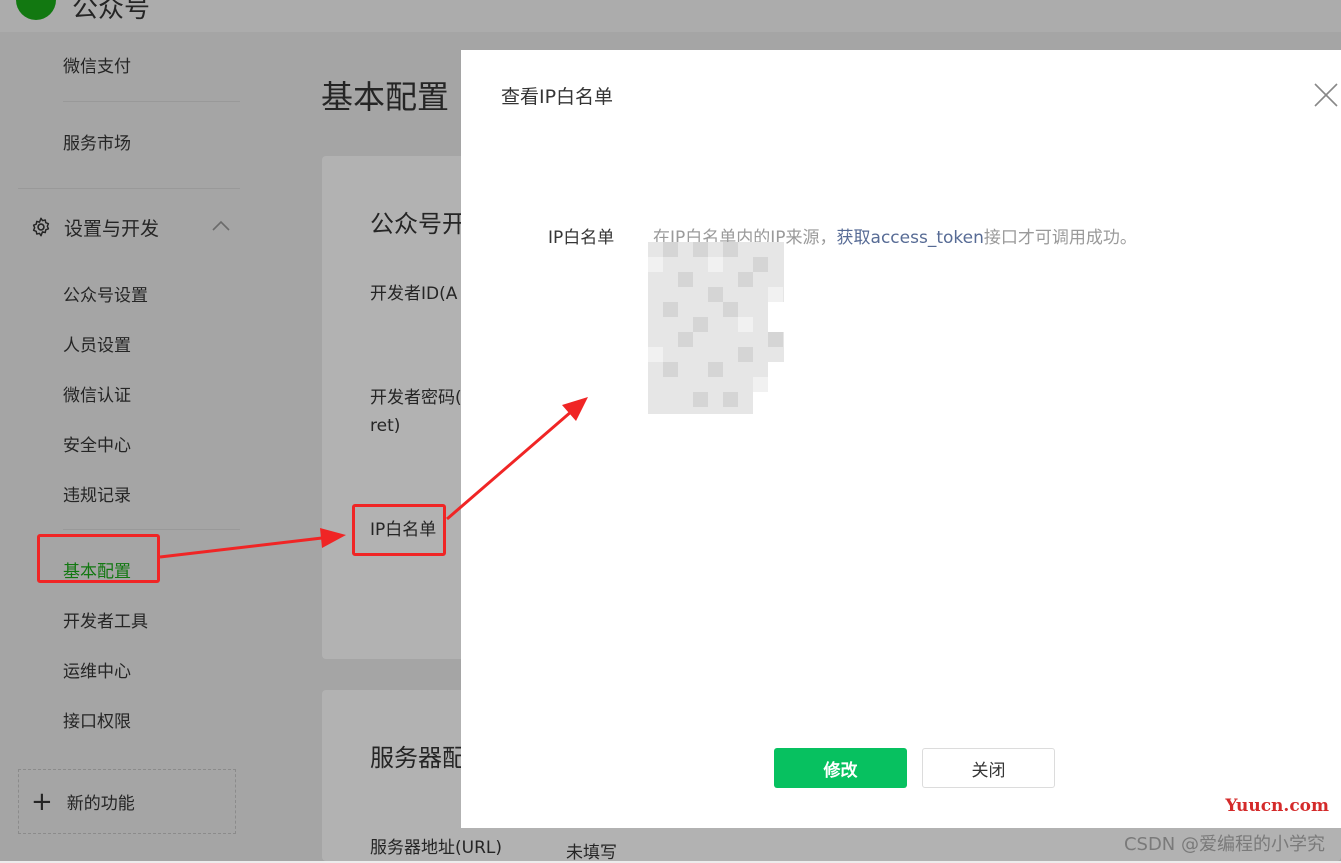  I want to click on access-token-link: 获取access_token, so click(910, 238).